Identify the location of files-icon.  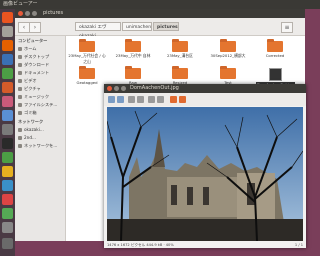
(7, 31).